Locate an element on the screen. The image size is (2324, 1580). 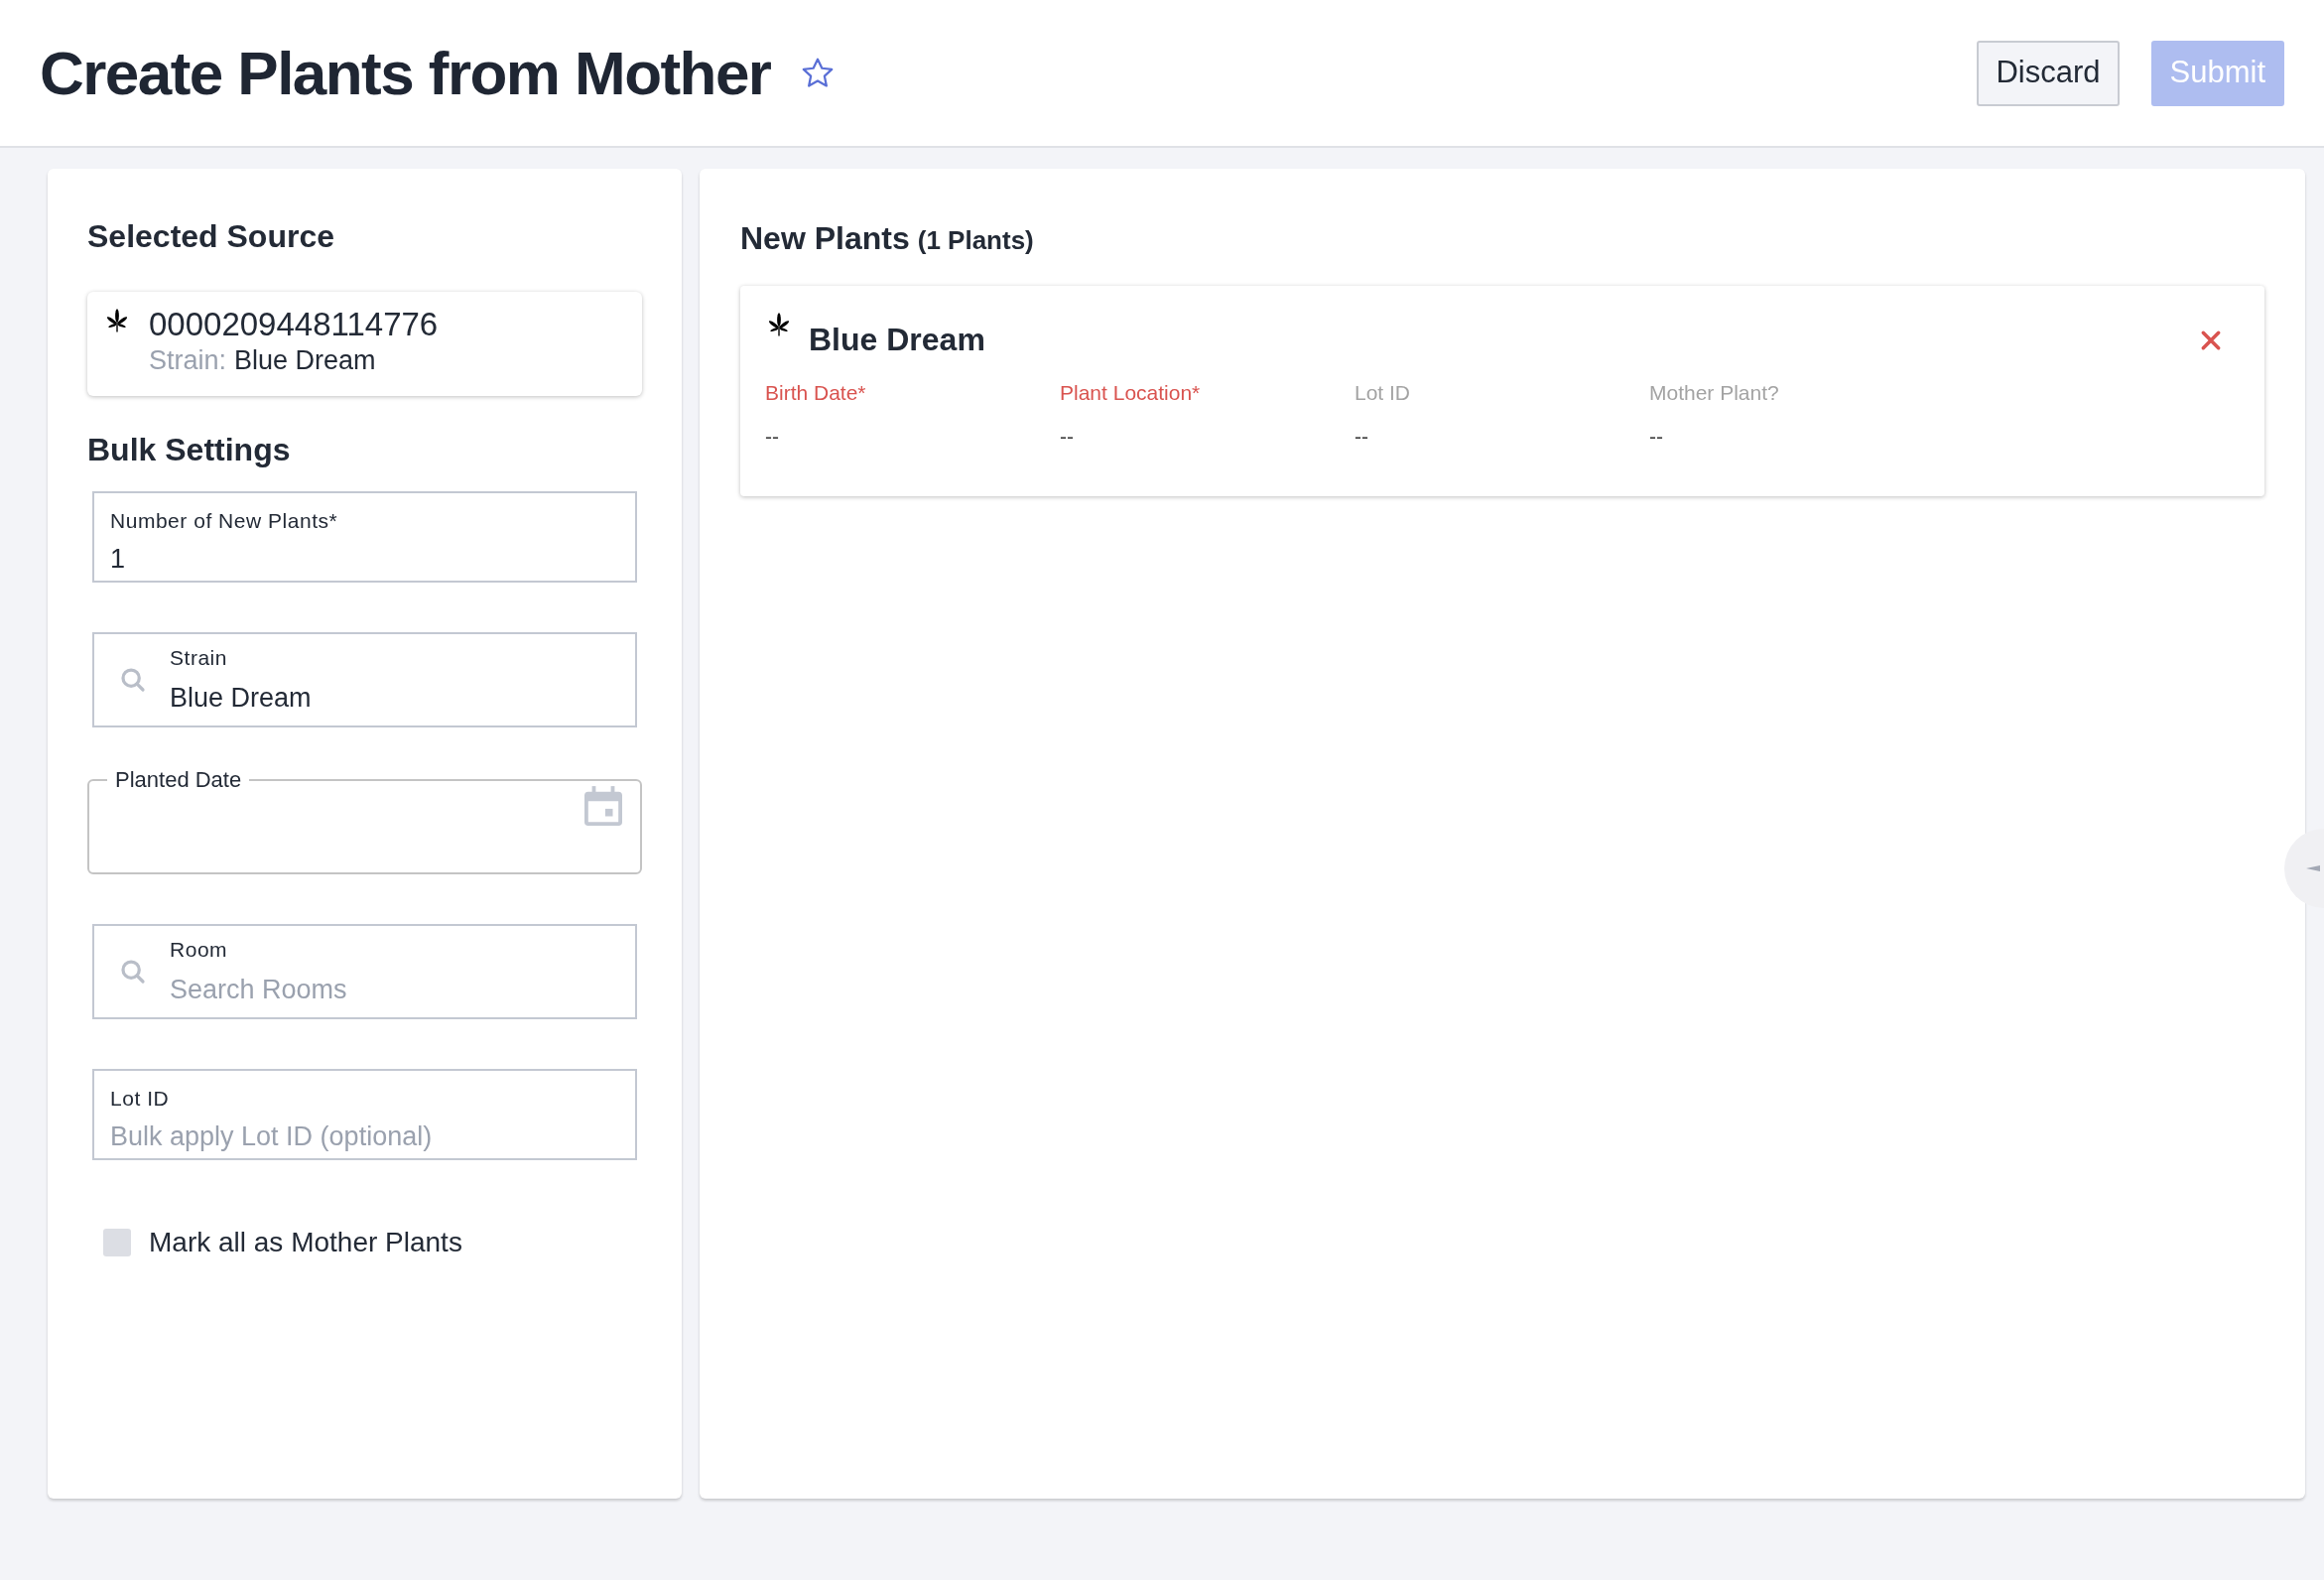
search-field: Strain Blue Dream is located at coordinates (364, 679).